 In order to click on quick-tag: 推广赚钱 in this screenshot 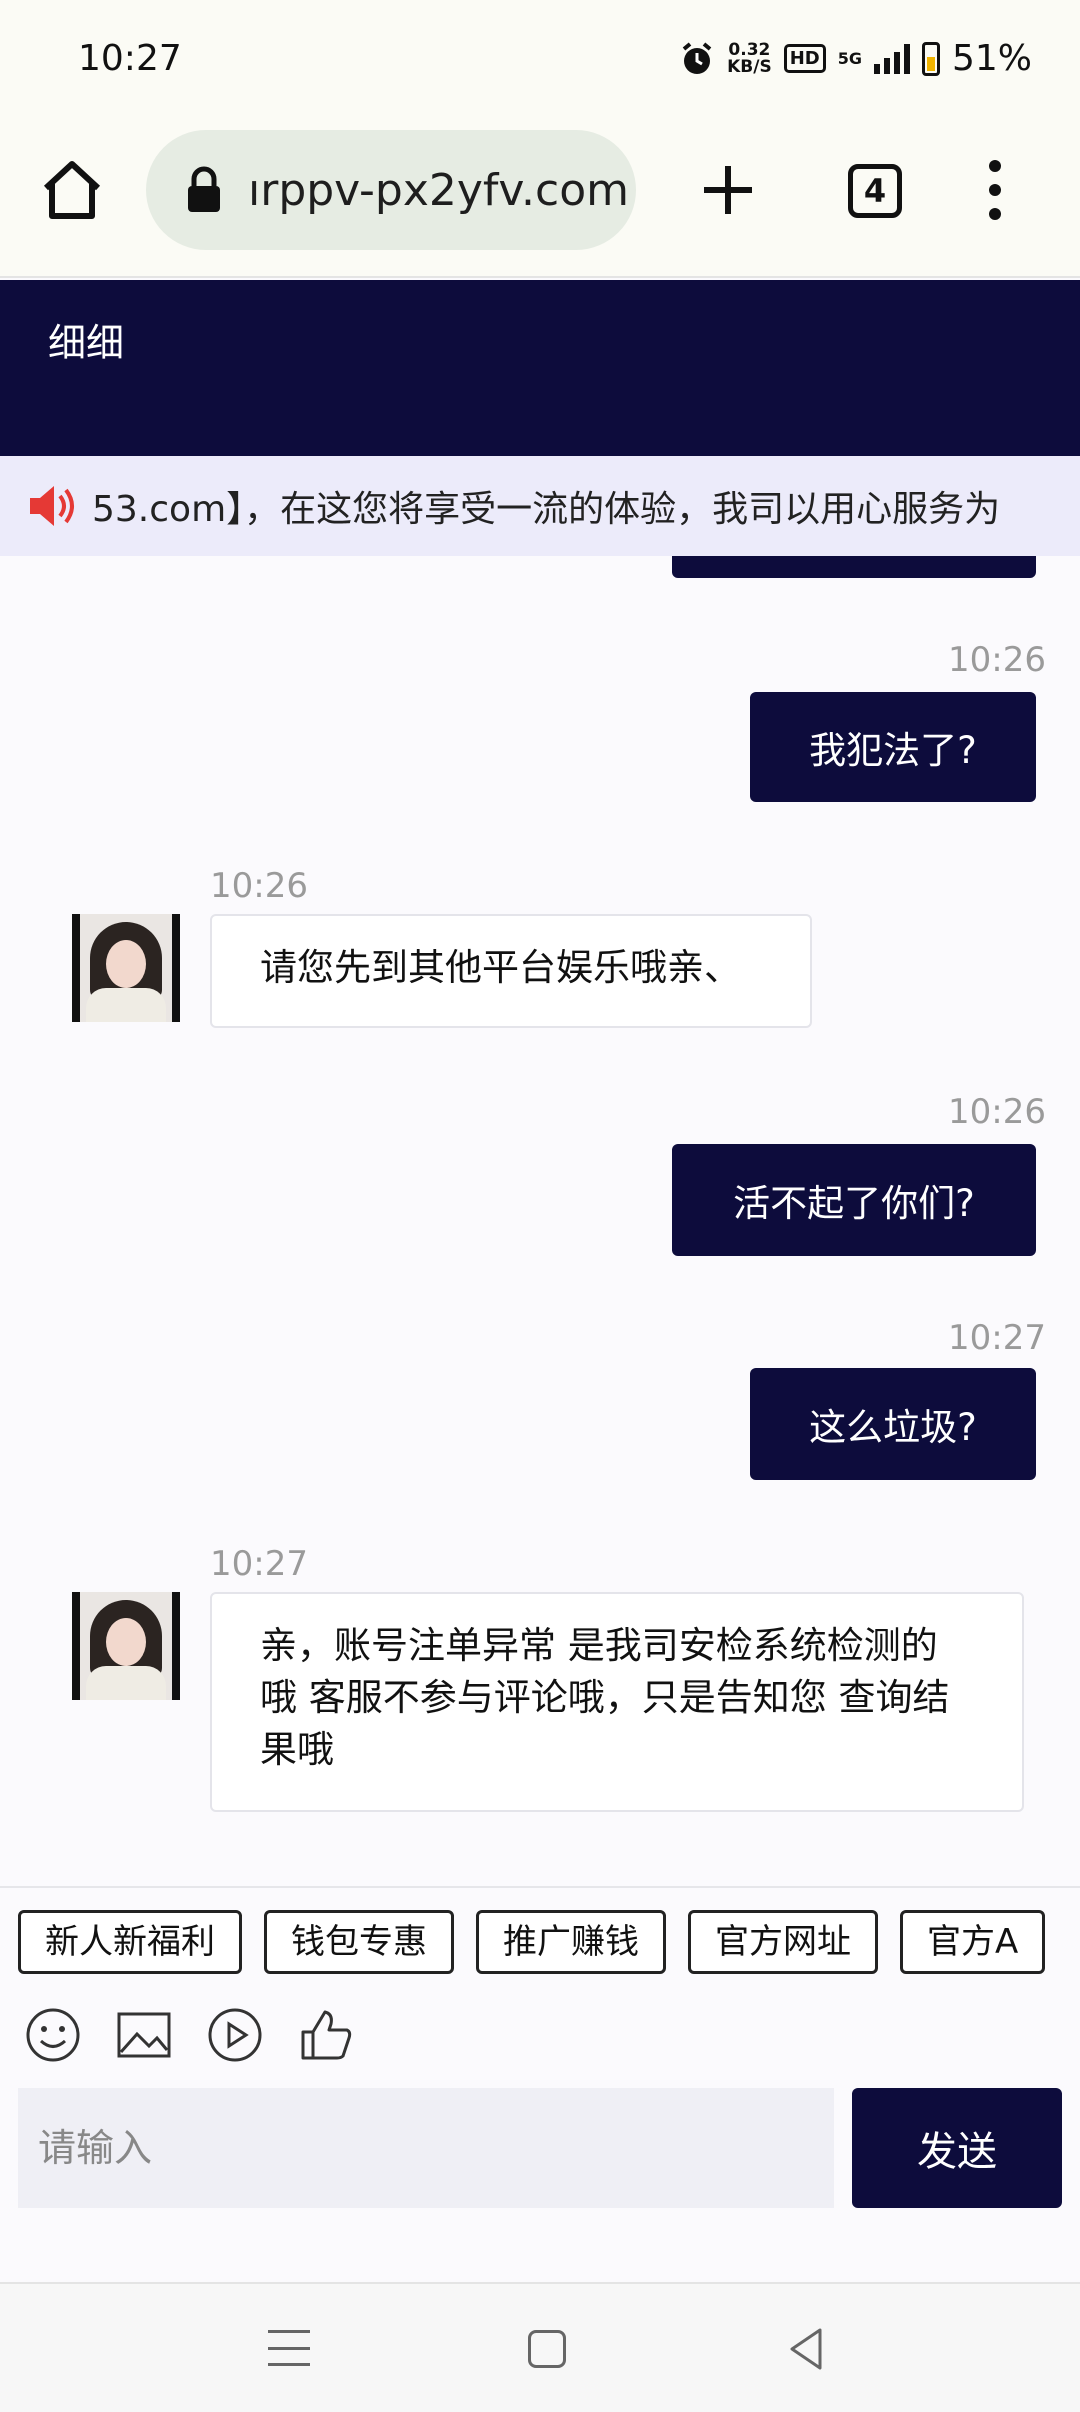, I will do `click(571, 1942)`.